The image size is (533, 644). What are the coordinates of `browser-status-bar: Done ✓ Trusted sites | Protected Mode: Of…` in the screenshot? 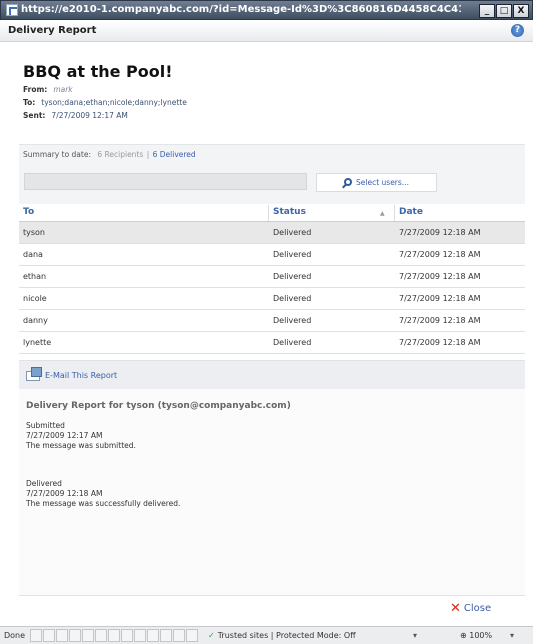 It's located at (266, 635).